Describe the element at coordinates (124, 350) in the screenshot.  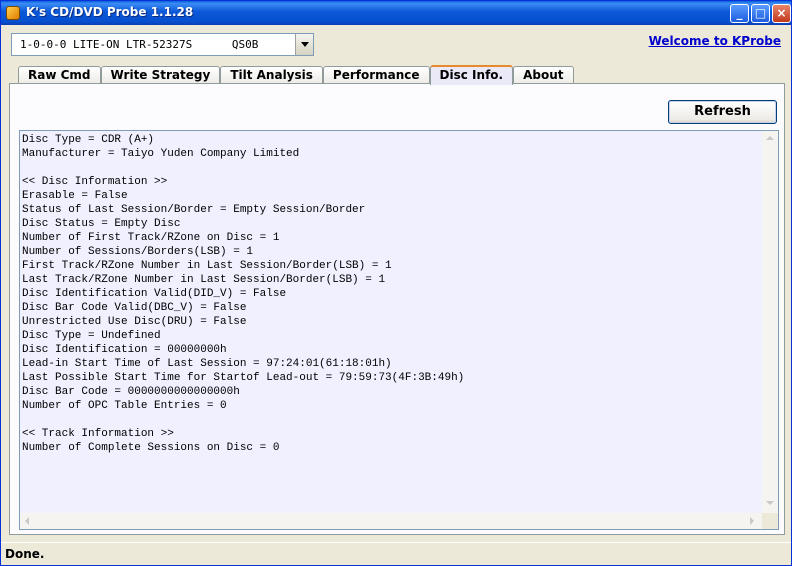
I see `disc-info-line: Disc Identification = 00000000h` at that location.